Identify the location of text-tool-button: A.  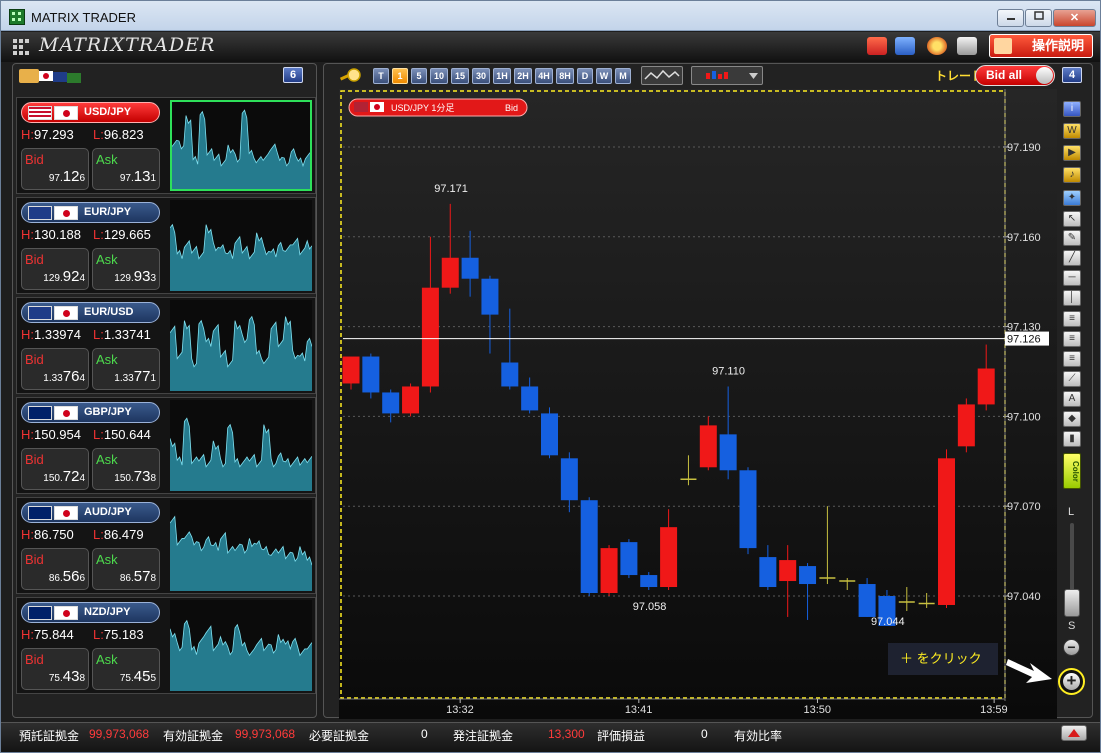
(1072, 399).